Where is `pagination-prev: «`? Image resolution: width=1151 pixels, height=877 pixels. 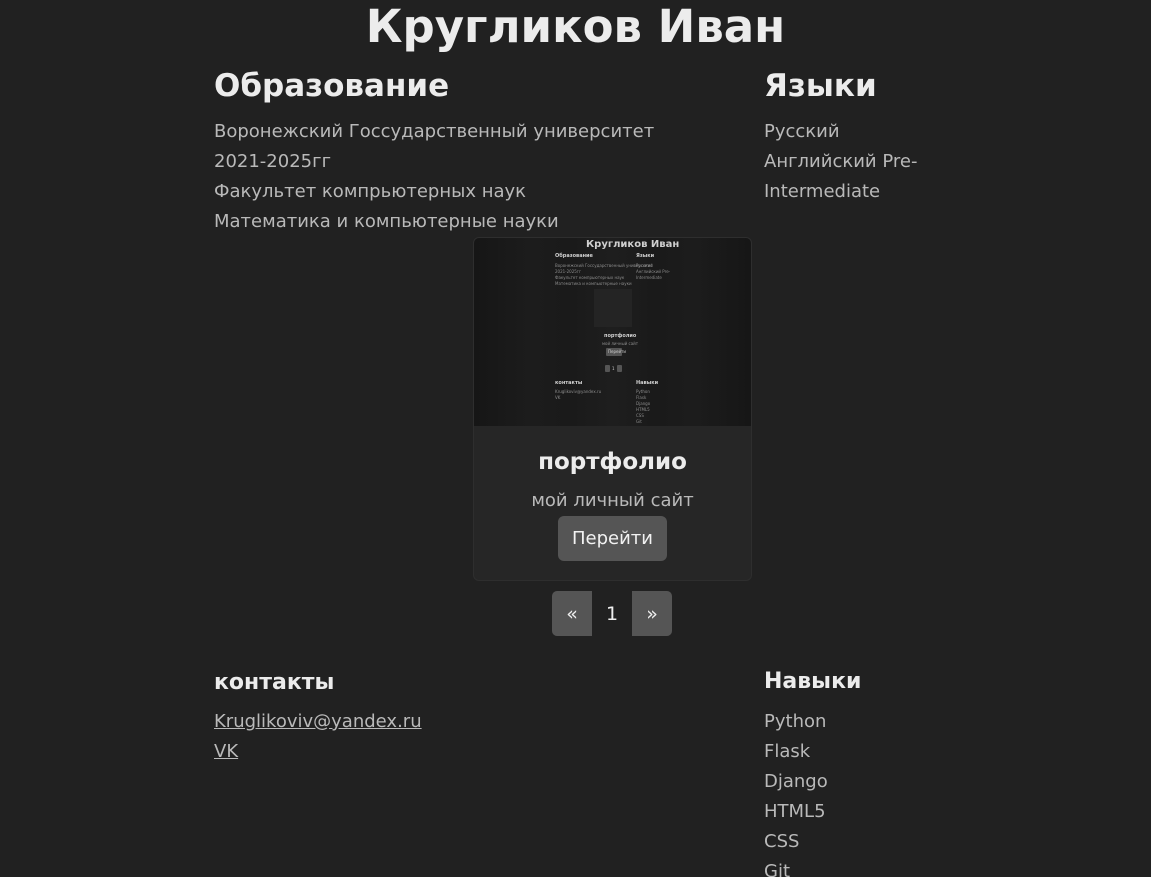
pagination-prev: « is located at coordinates (572, 613).